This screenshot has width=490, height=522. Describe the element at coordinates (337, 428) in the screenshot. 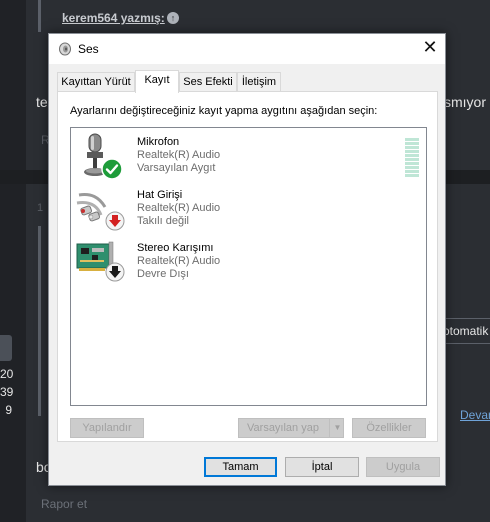

I see `chevron-down-icon: ▼` at that location.